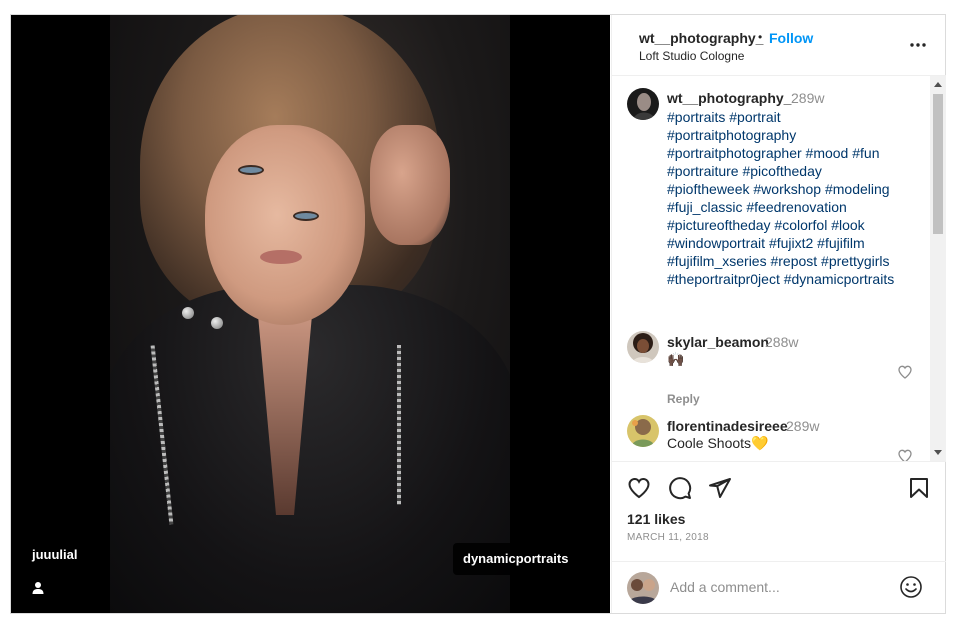 Image resolution: width=963 pixels, height=627 pixels. Describe the element at coordinates (792, 207) in the screenshot. I see `hashtag-line: #fuji_classic #feedrenovation` at that location.